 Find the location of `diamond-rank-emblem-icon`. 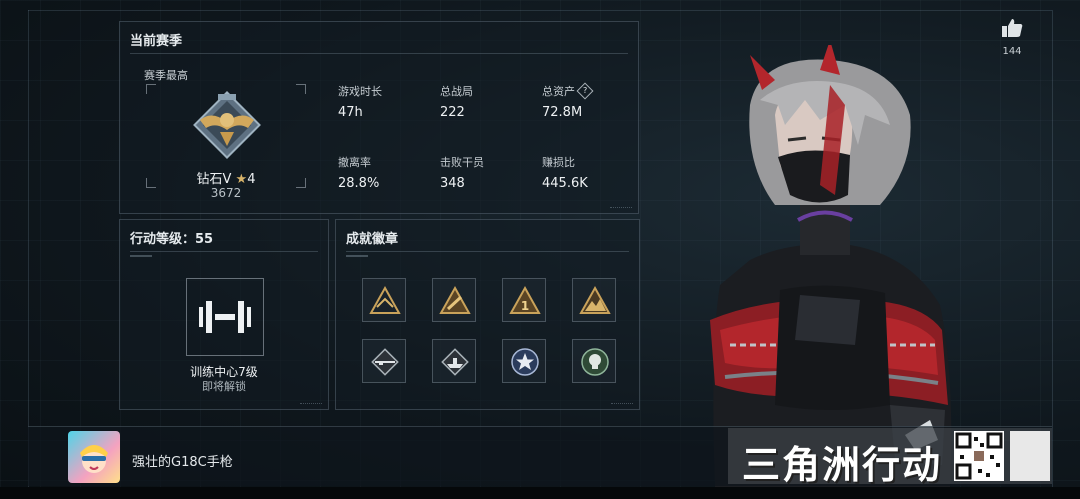

diamond-rank-emblem-icon is located at coordinates (227, 125).